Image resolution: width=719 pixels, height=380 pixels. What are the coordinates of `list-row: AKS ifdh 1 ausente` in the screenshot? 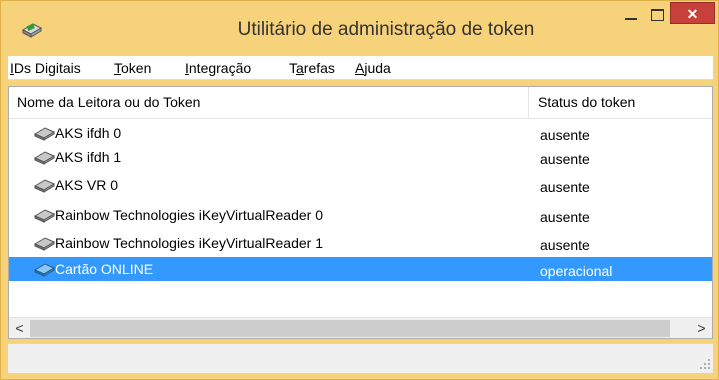 It's located at (360, 157).